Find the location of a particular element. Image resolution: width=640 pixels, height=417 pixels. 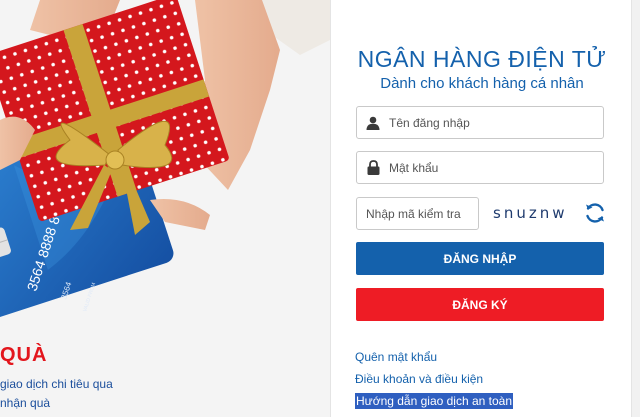

password-field is located at coordinates (480, 167).